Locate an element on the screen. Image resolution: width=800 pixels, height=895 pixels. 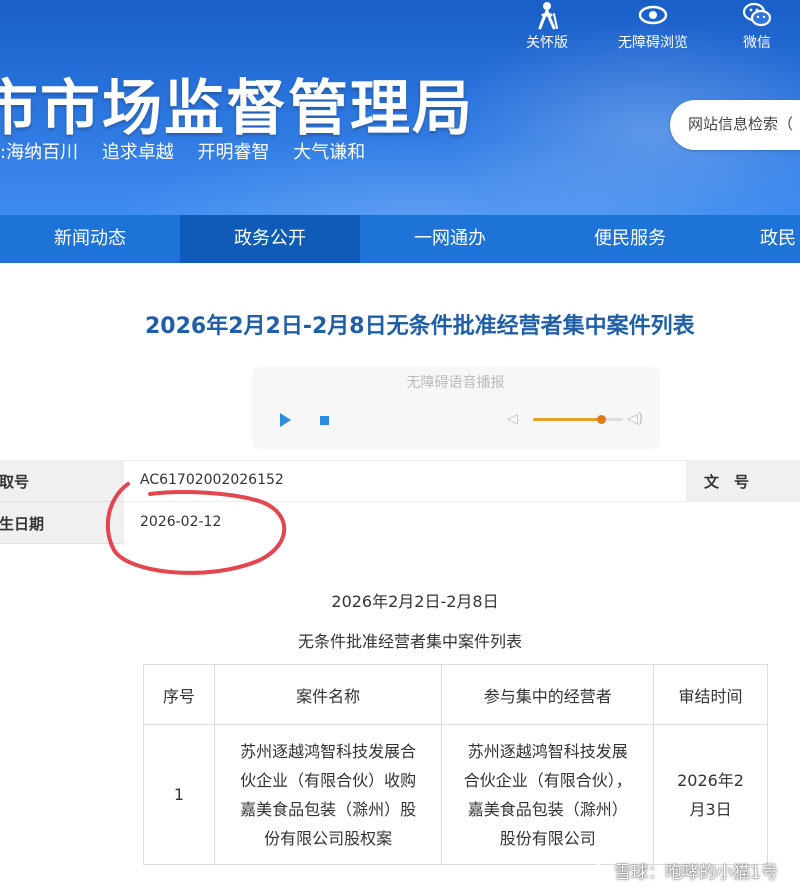
xueqiu-logo-icon is located at coordinates (600, 871).